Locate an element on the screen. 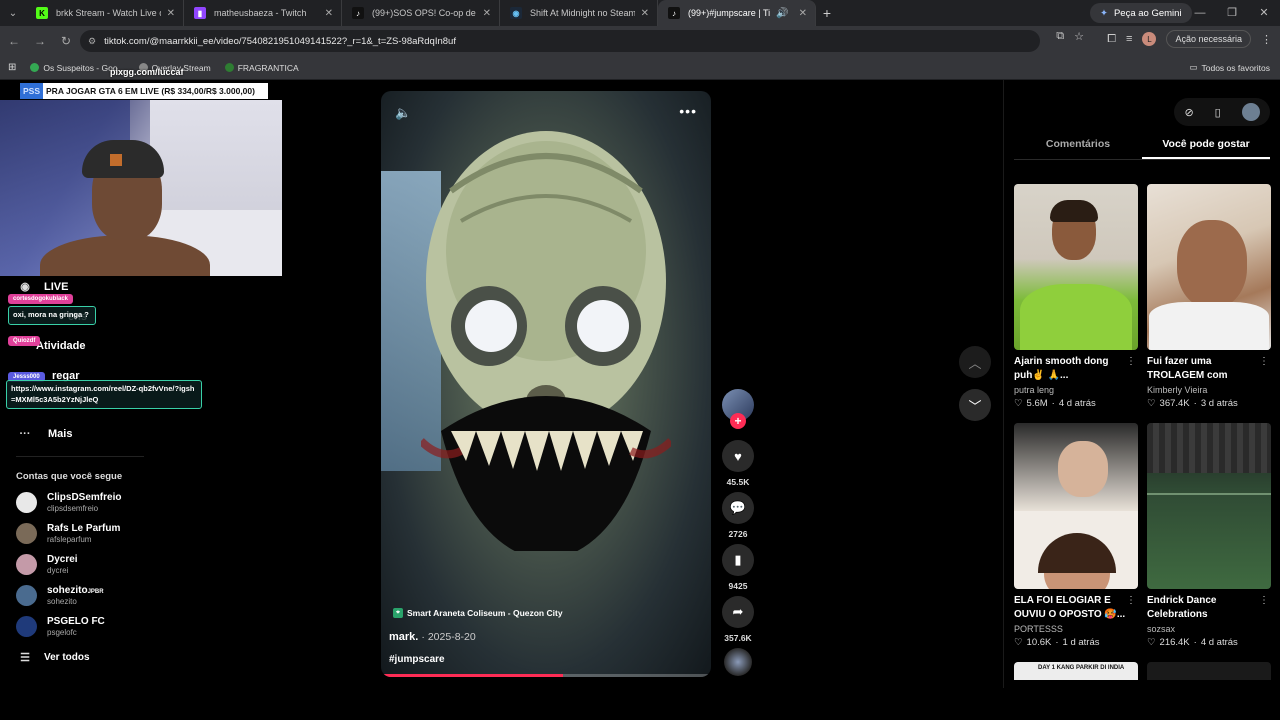  reload-icon: ↻ is located at coordinates (66, 41).